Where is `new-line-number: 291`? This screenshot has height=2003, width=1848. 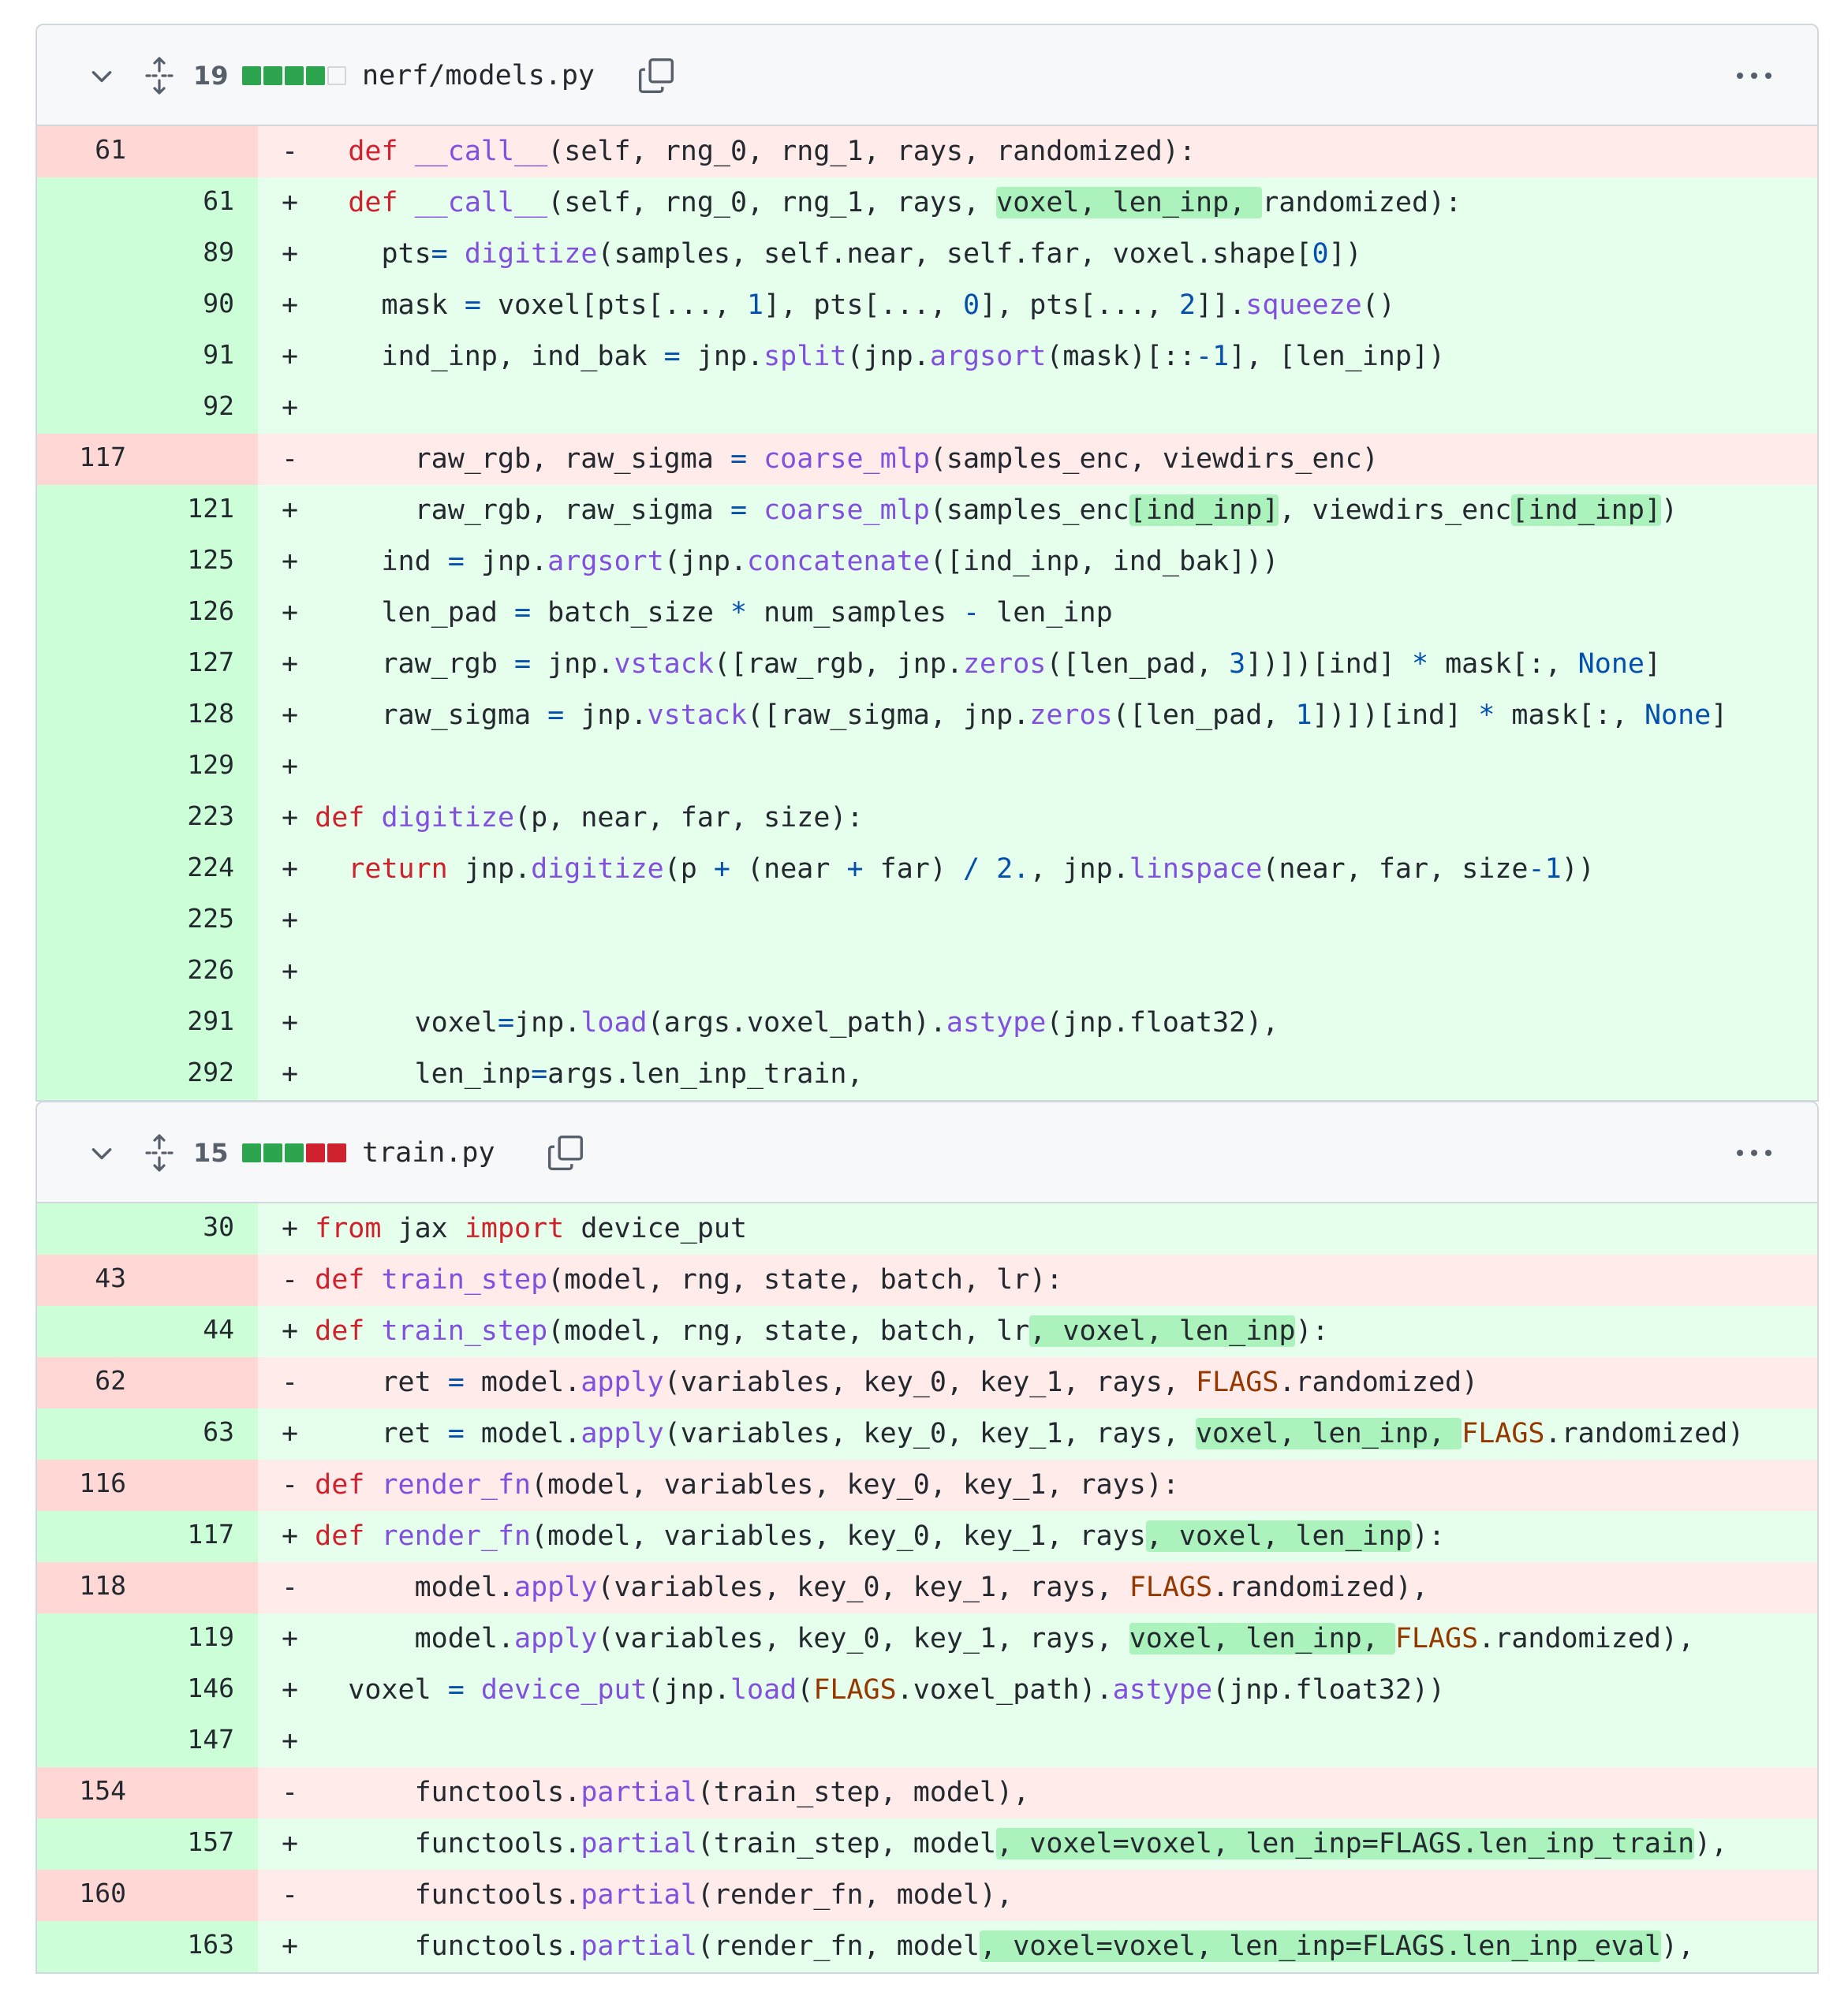 new-line-number: 291 is located at coordinates (201, 1023).